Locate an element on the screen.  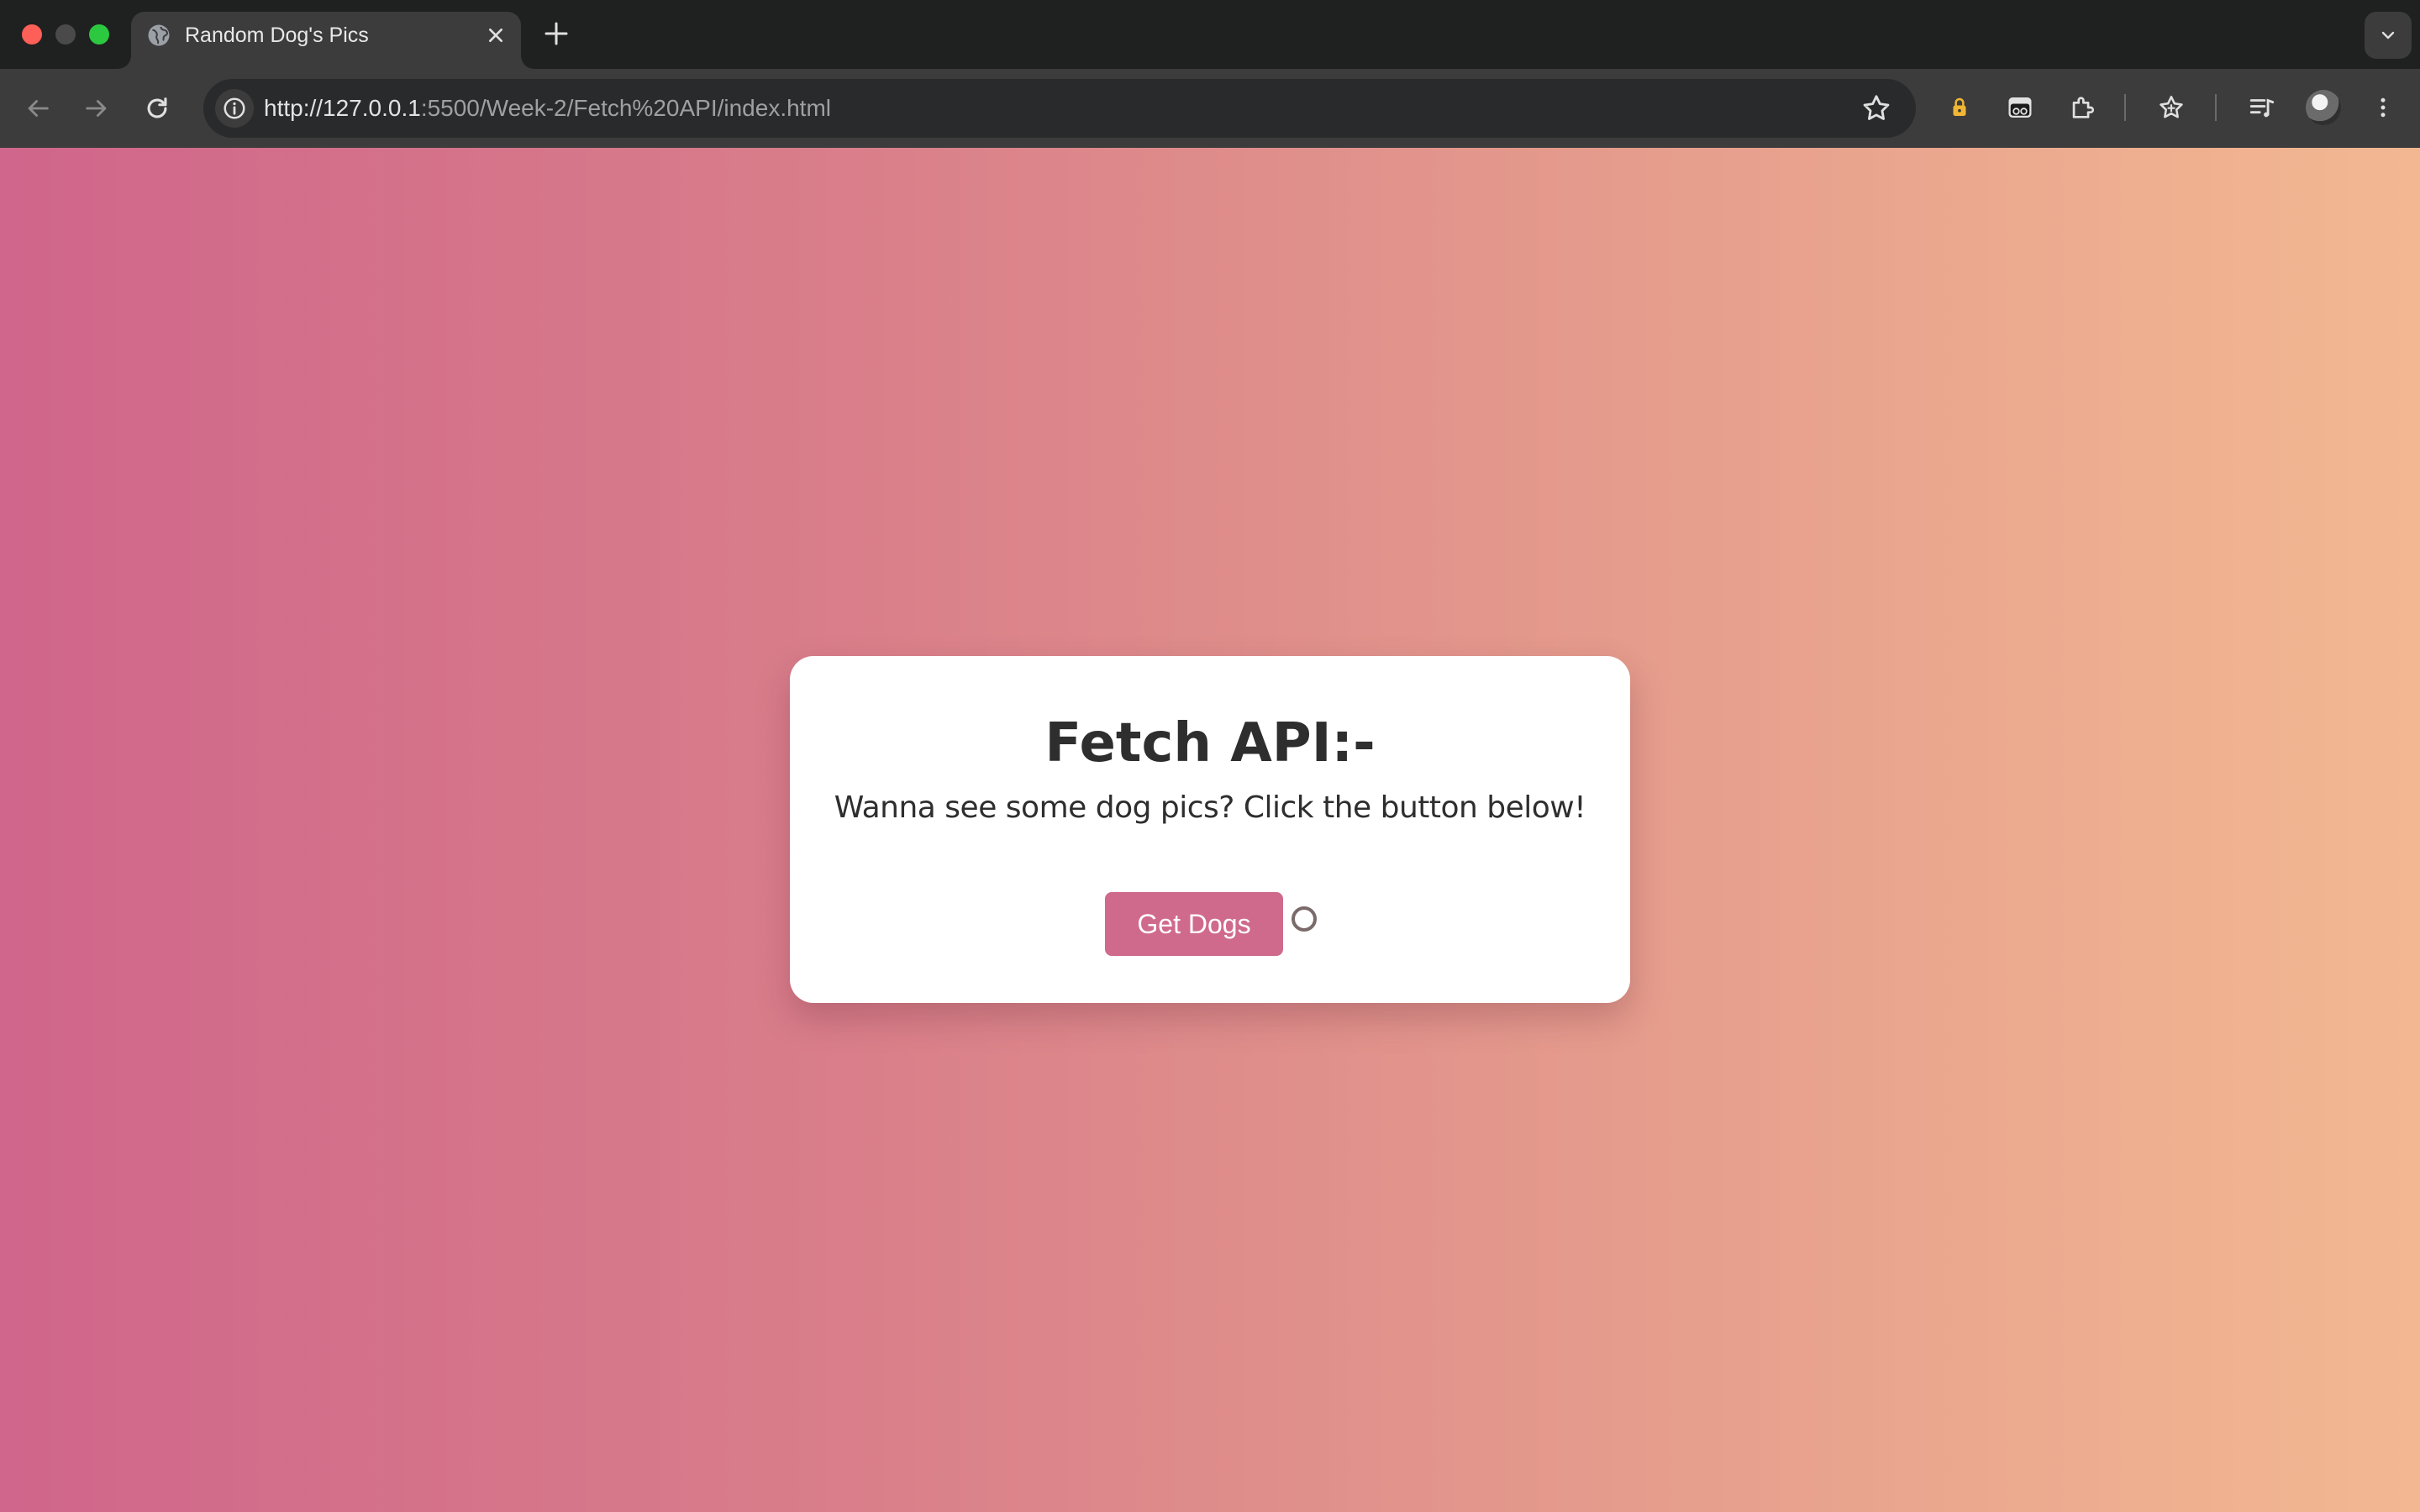
close-window-button is located at coordinates (32, 34).